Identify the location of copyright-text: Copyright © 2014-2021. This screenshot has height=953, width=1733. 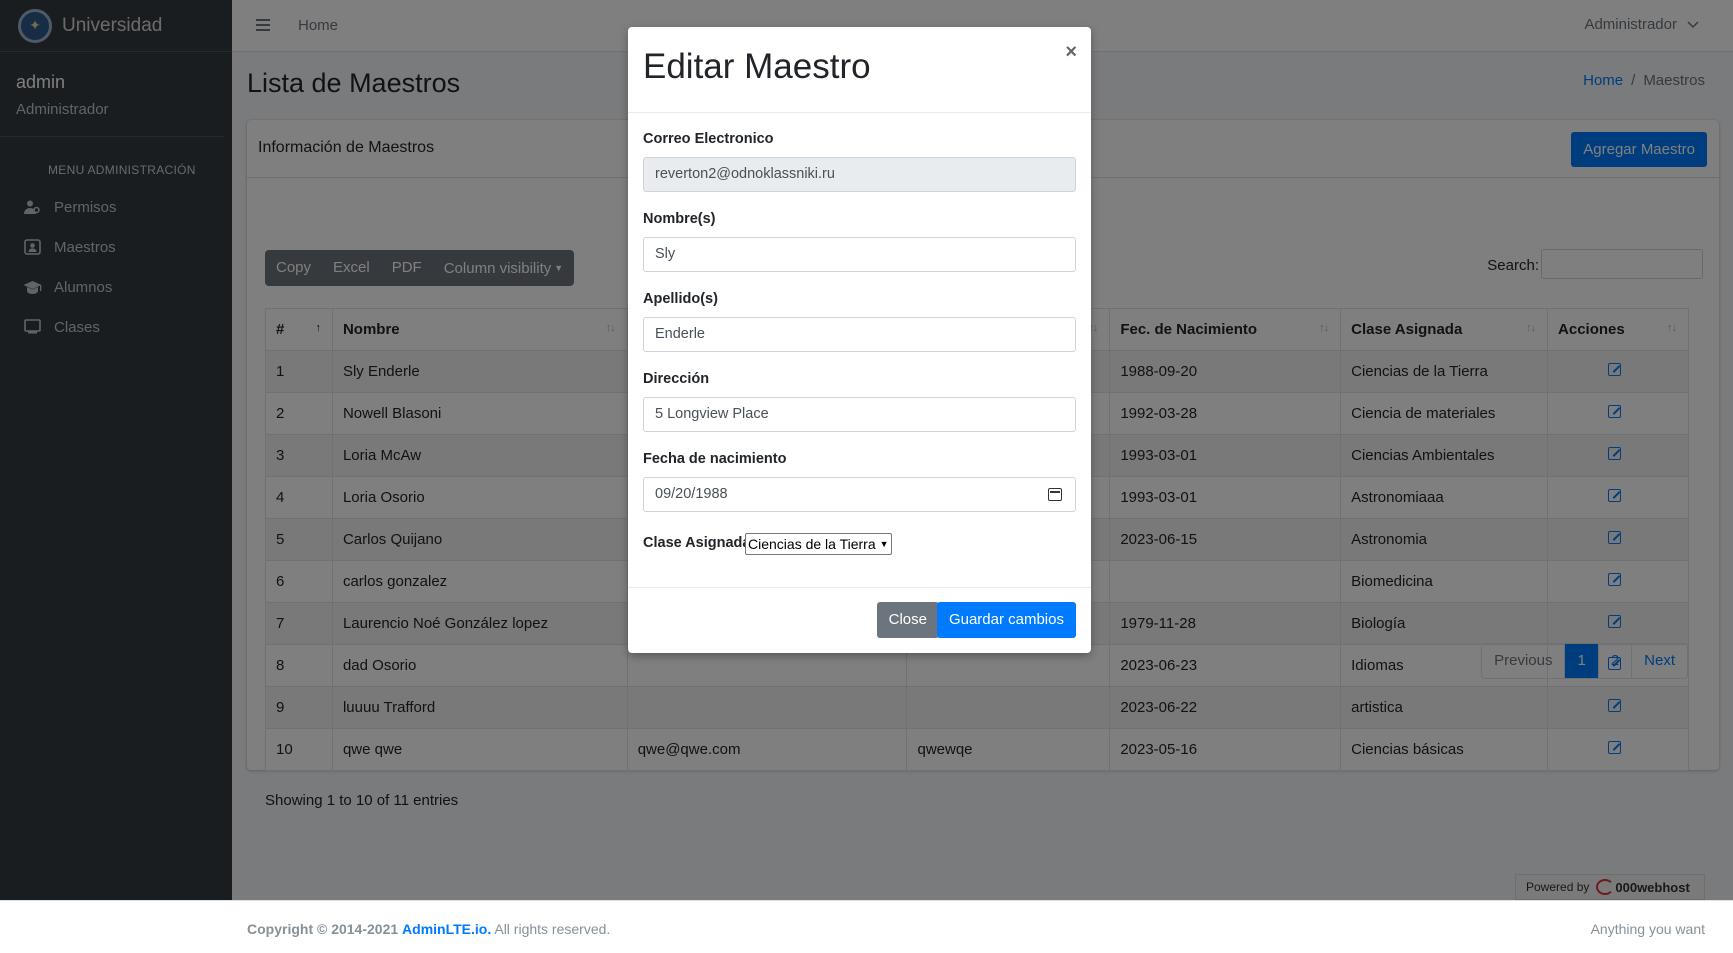
(323, 929).